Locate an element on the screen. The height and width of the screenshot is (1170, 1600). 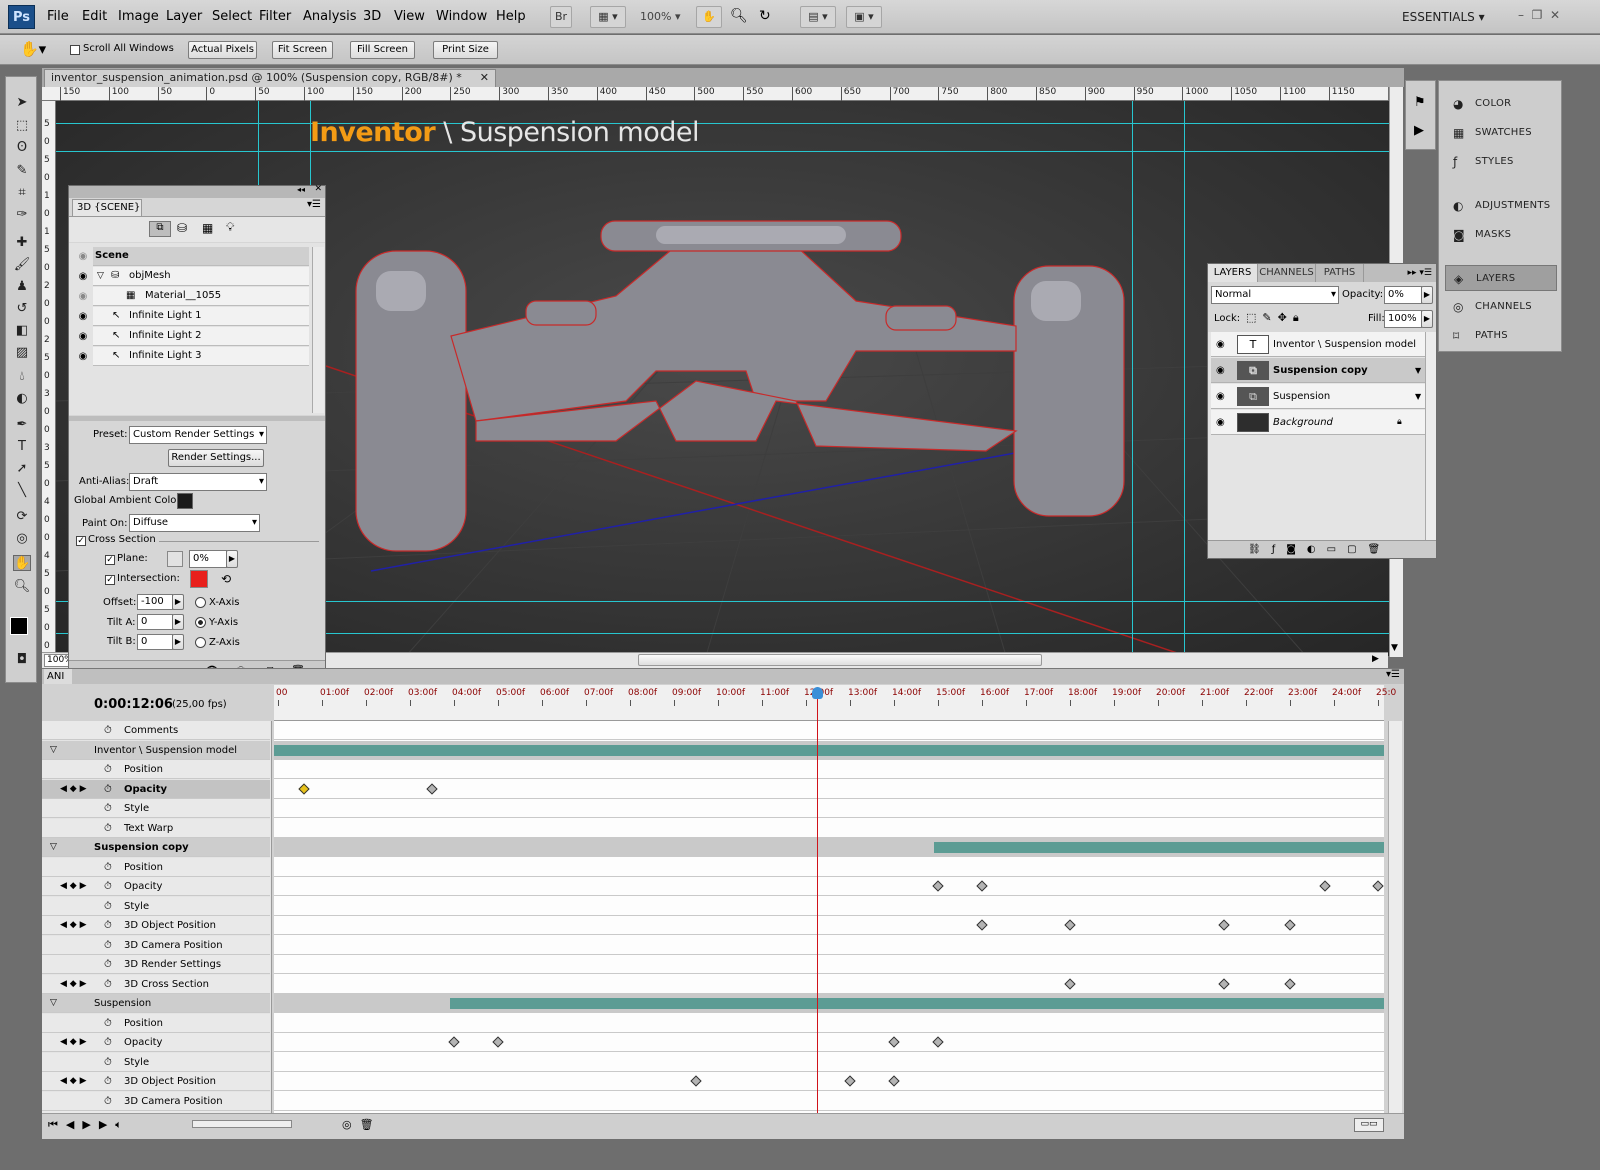
visibility-eye-icon: ◉ is located at coordinates (1220, 422).